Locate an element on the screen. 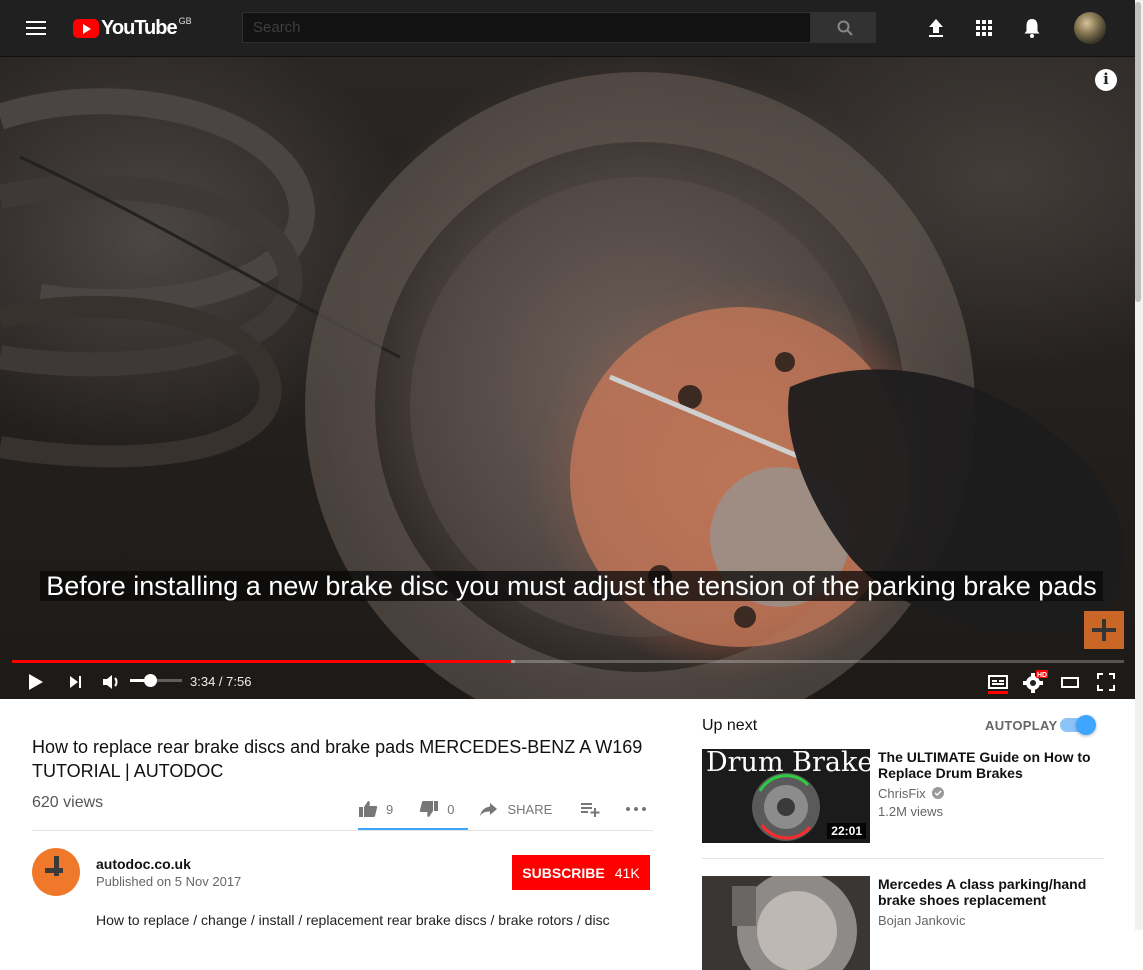 The image size is (1143, 970). volume-handle is located at coordinates (150, 680).